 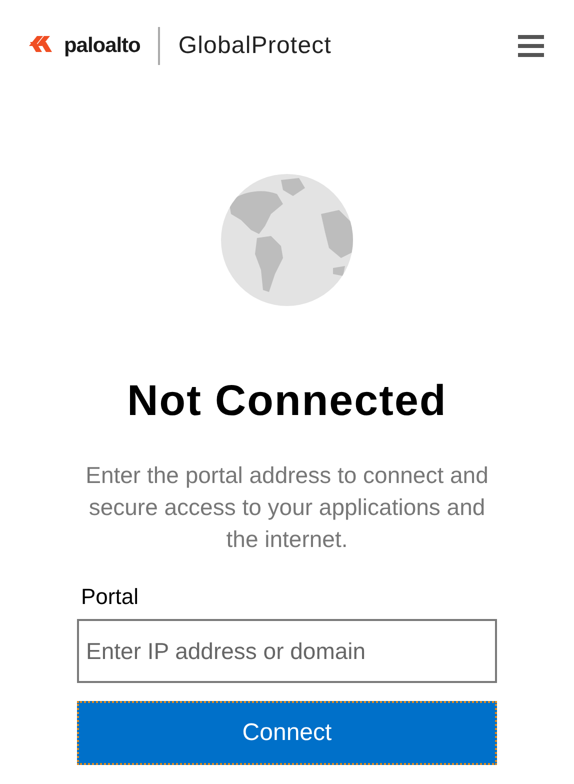 What do you see at coordinates (255, 46) in the screenshot?
I see `product-name: GlobalProtect` at bounding box center [255, 46].